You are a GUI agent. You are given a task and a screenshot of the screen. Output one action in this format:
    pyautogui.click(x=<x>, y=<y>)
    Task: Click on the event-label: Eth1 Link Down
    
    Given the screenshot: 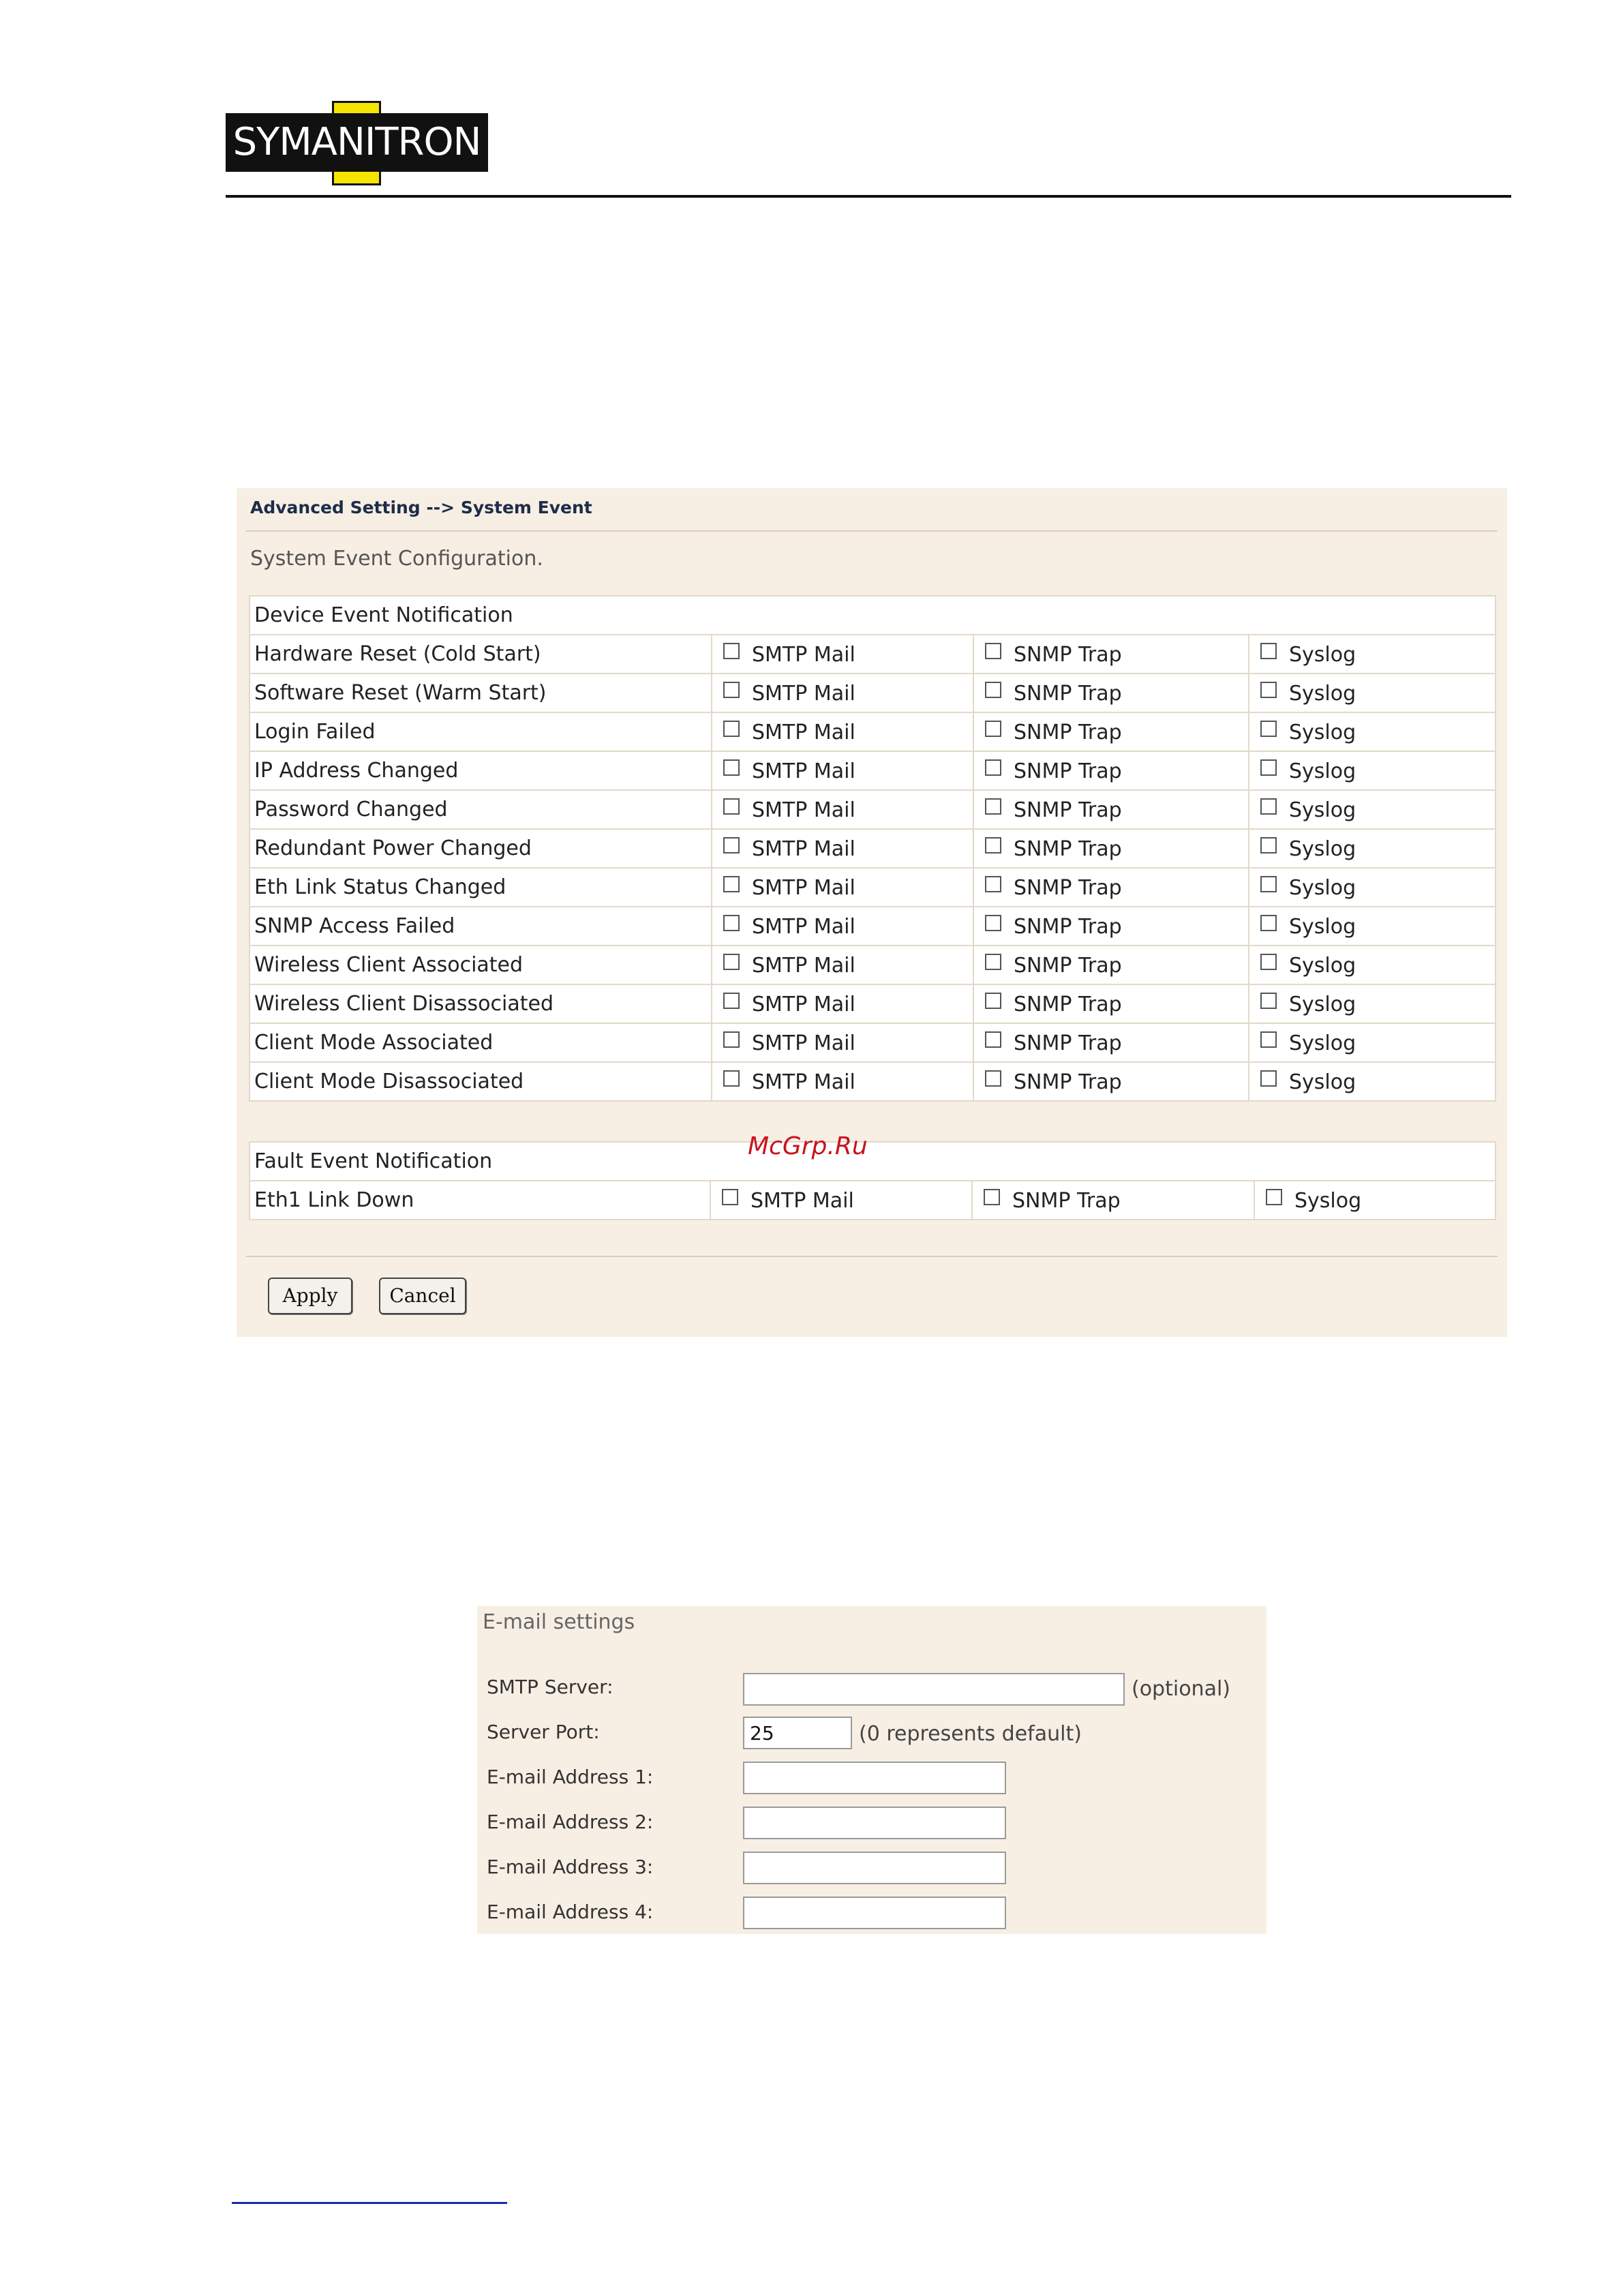 What is the action you would take?
    pyautogui.click(x=480, y=1200)
    